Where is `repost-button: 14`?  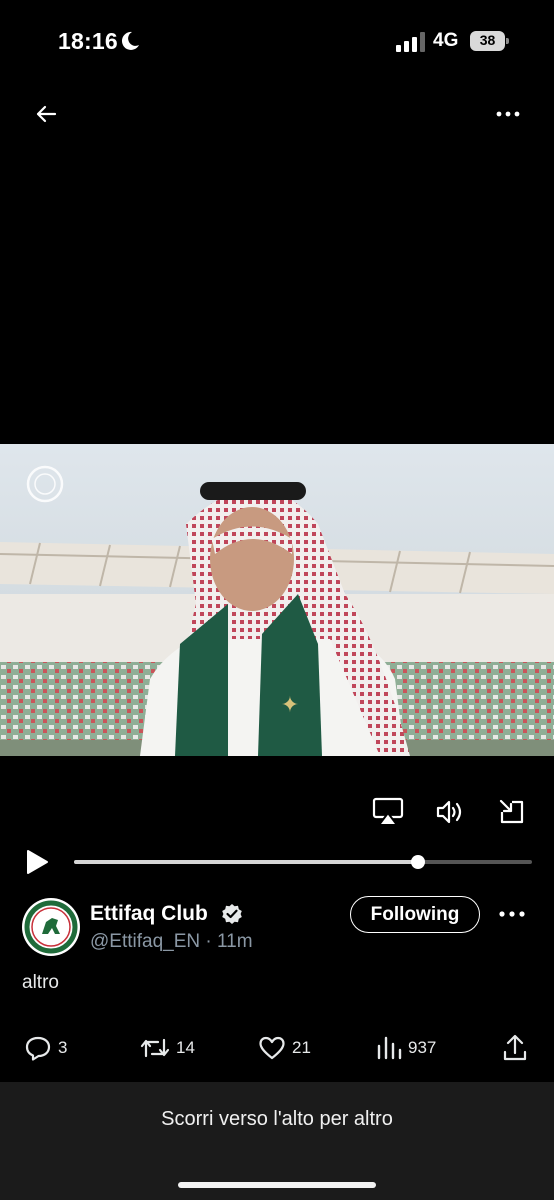 repost-button: 14 is located at coordinates (167, 1048).